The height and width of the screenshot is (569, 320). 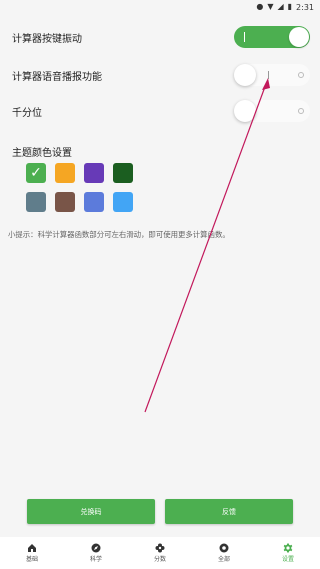 I want to click on feedback-button: 反馈, so click(x=229, y=511).